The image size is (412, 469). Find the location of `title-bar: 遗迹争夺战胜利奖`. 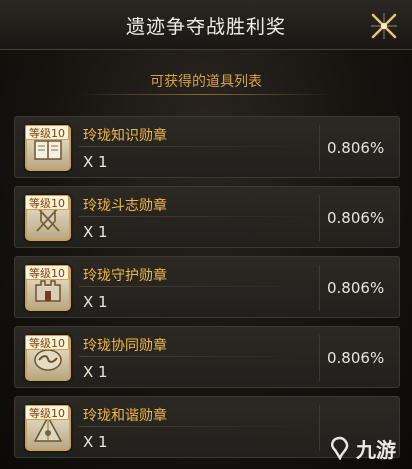

title-bar: 遗迹争夺战胜利奖 is located at coordinates (206, 25).